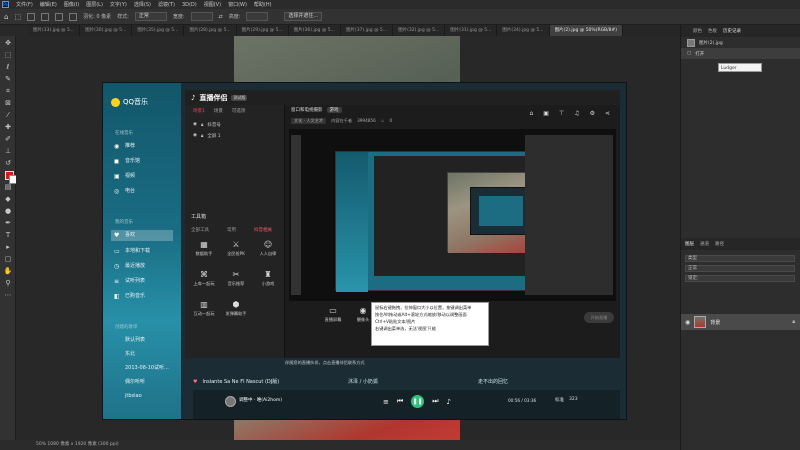 The height and width of the screenshot is (450, 800). I want to click on menu-3d: 3D(D), so click(189, 5).